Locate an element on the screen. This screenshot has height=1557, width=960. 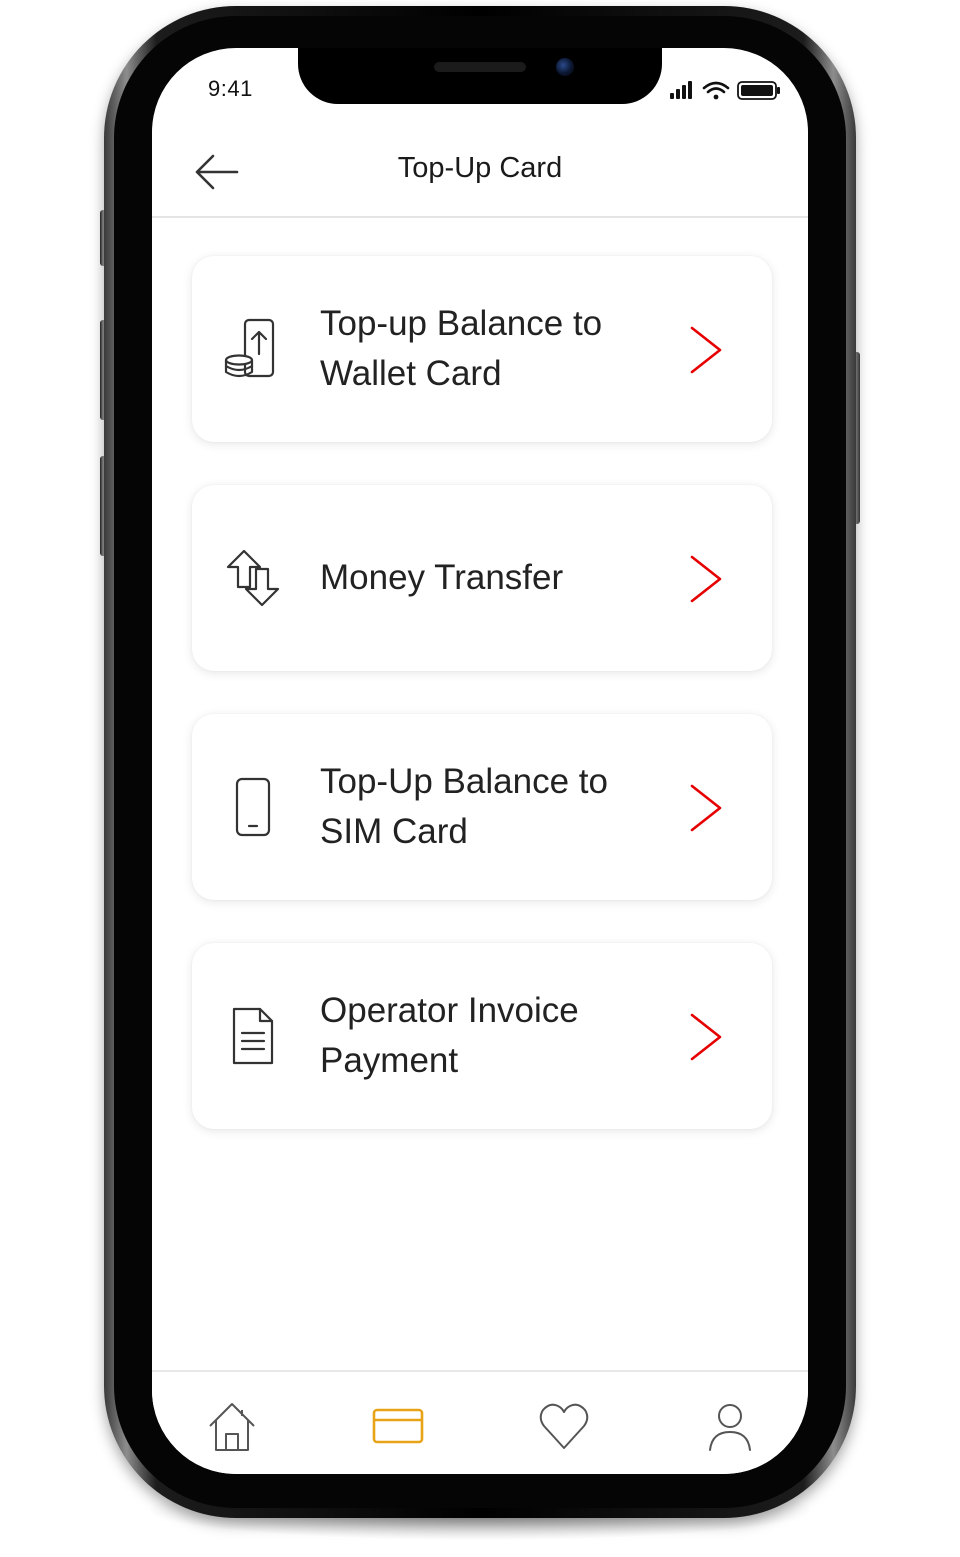
card-icon is located at coordinates (398, 1426).